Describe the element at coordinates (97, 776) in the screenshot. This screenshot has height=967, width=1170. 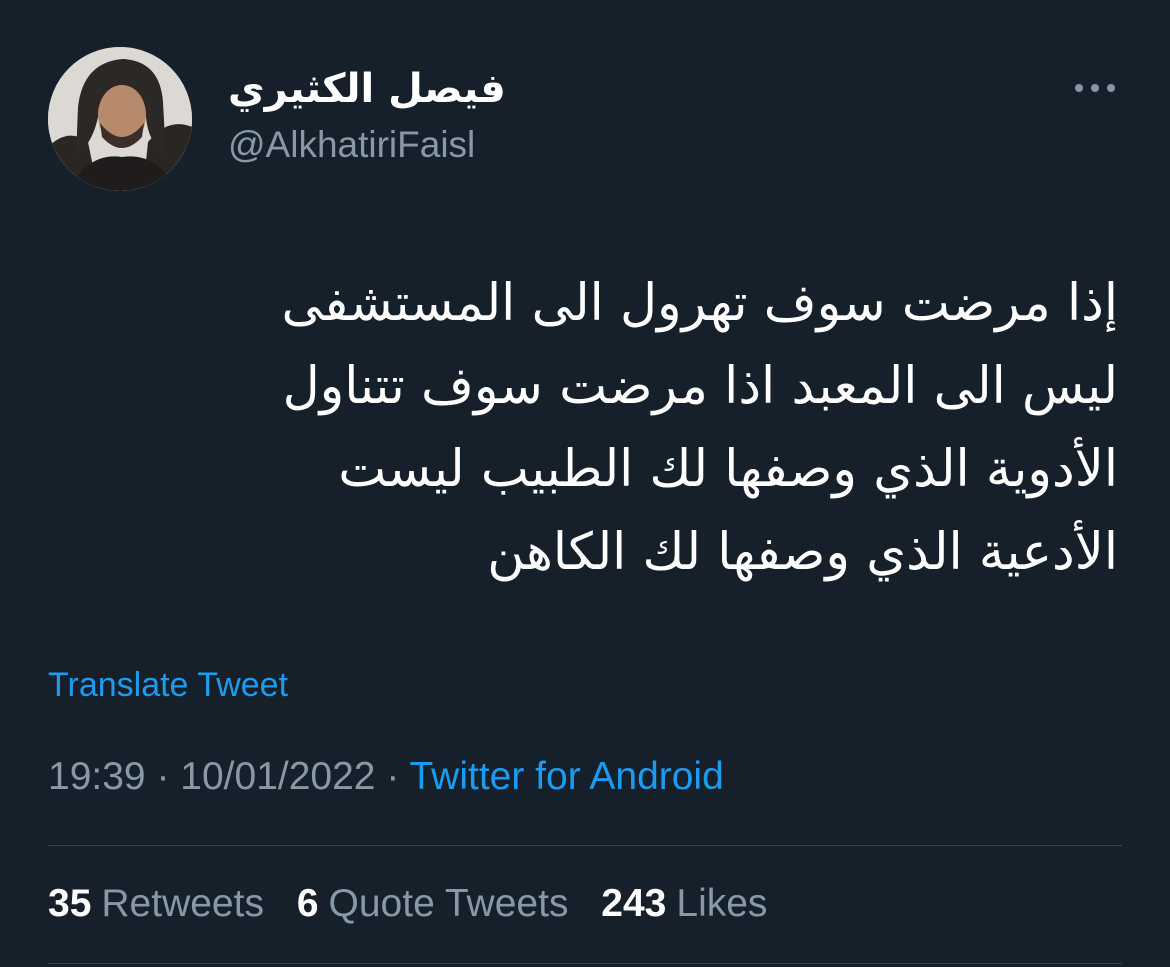
I see `tweet-time: 19:39` at that location.